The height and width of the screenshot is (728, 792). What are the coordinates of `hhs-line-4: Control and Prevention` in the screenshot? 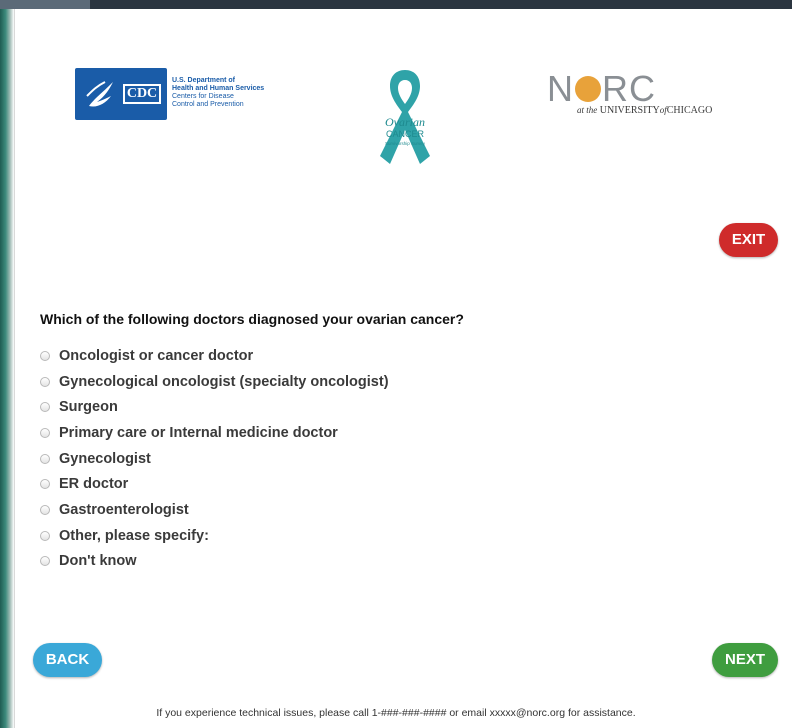 It's located at (208, 104).